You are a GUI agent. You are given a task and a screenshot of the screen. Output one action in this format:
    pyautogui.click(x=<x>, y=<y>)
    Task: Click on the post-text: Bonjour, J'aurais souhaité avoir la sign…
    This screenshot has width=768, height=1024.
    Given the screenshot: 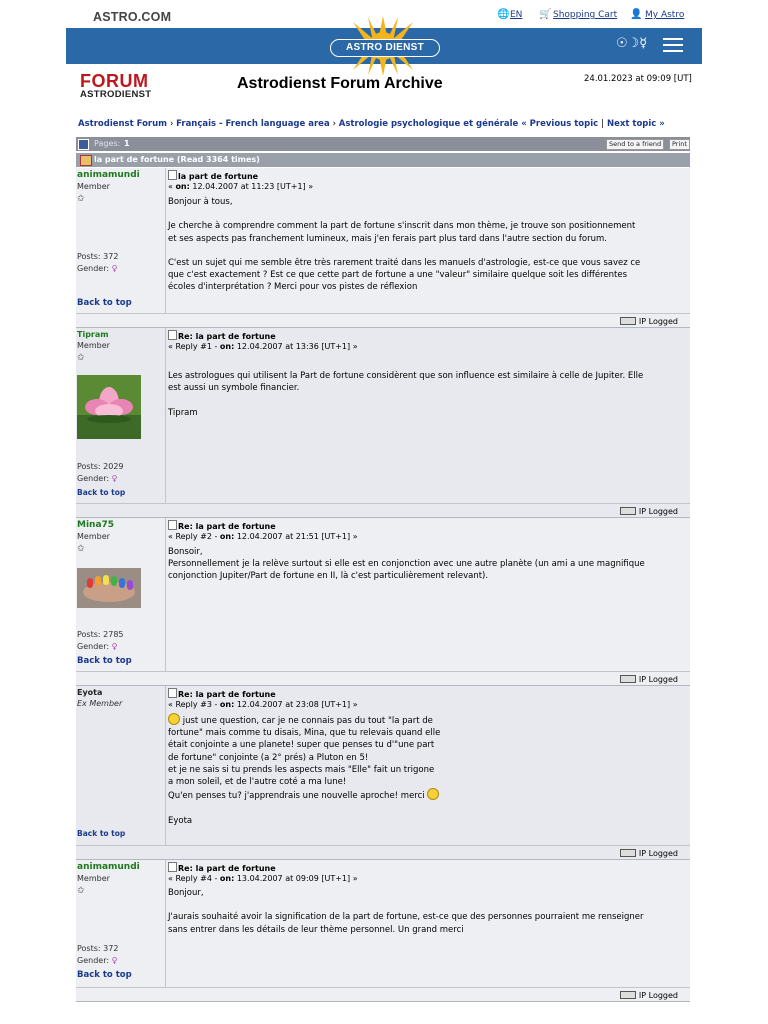 What is the action you would take?
    pyautogui.click(x=406, y=911)
    